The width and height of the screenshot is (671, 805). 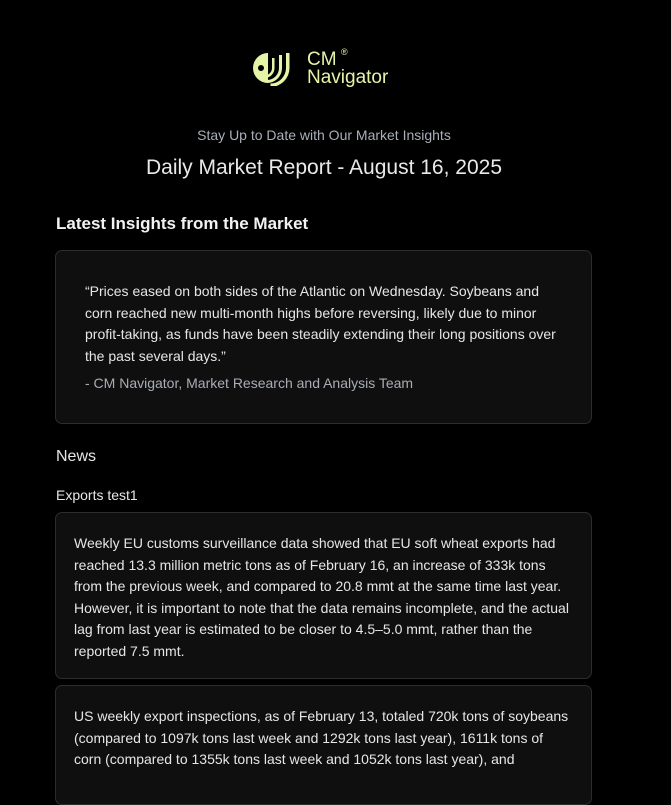 I want to click on brand-name-line2: Navigator, so click(x=348, y=77).